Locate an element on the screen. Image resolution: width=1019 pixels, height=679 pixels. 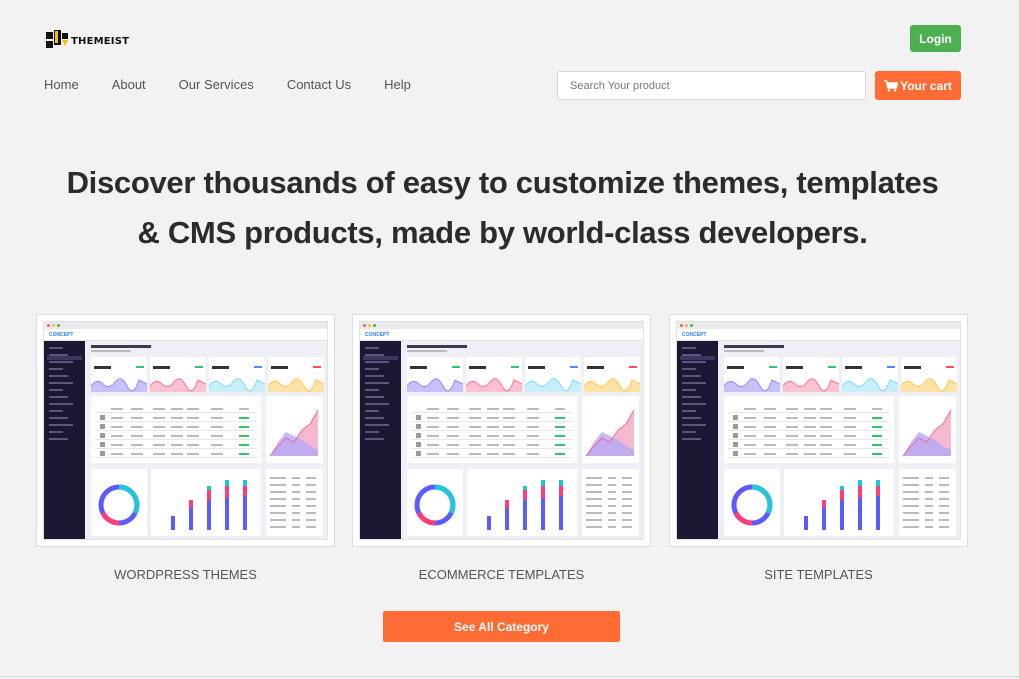
see-all-category-button: See All Category is located at coordinates (501, 626).